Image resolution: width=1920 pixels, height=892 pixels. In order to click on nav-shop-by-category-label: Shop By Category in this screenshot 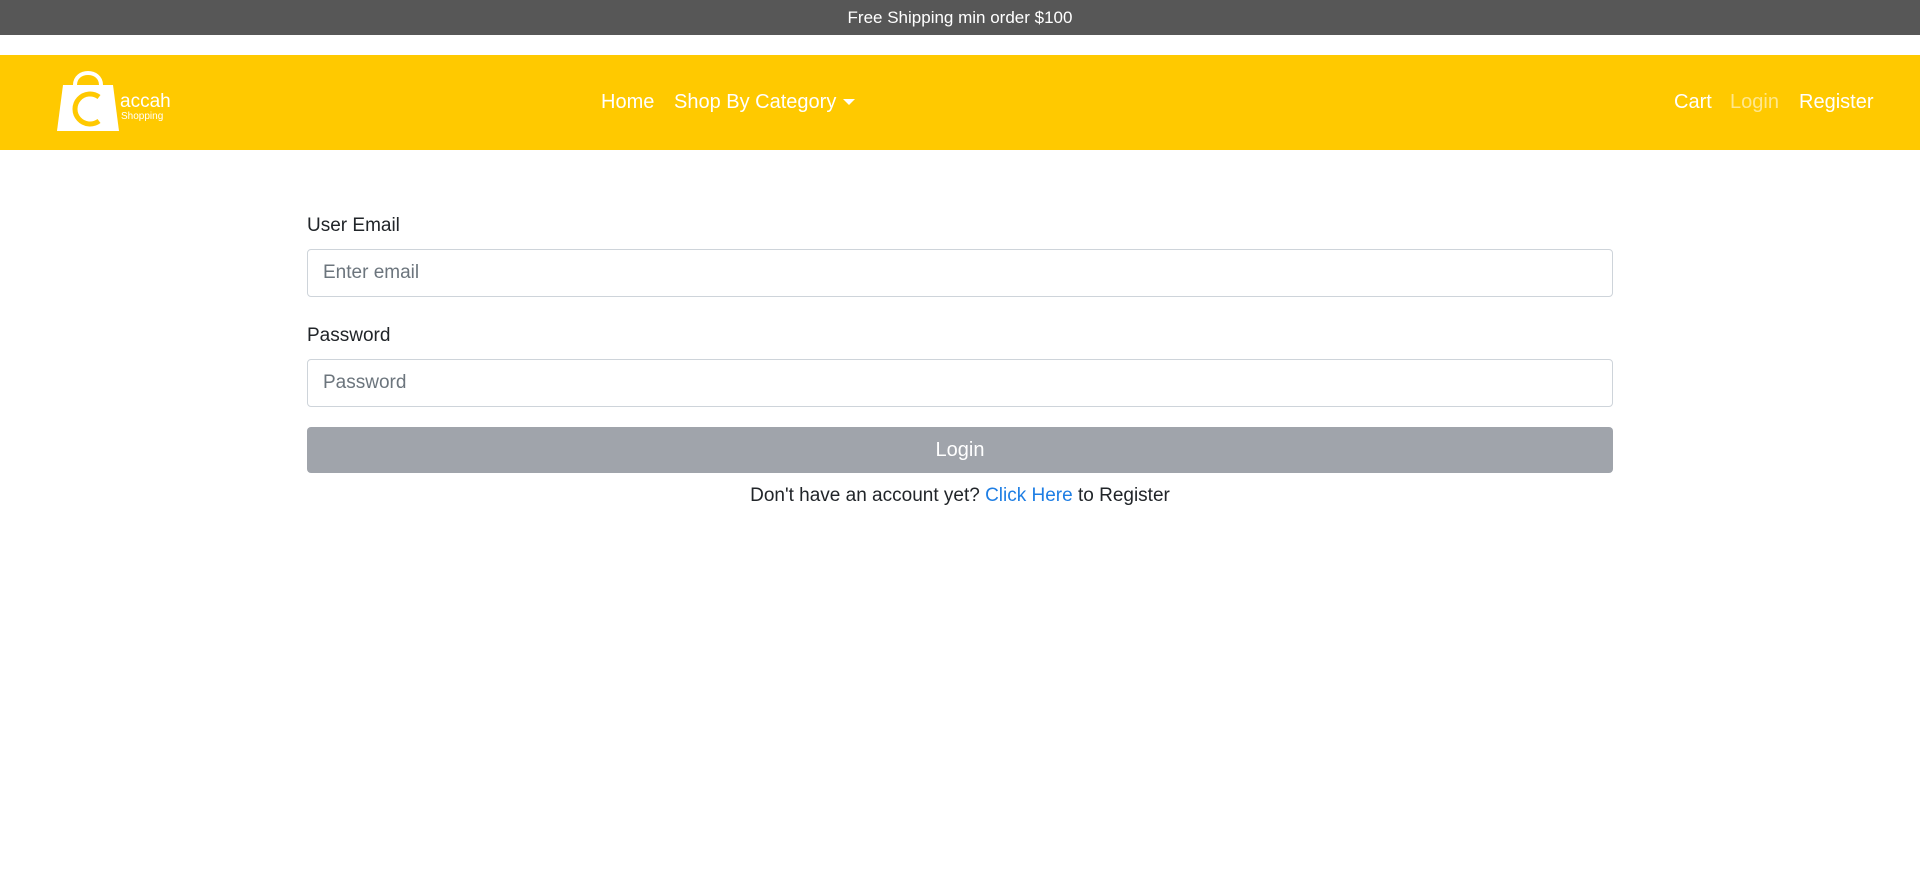, I will do `click(755, 102)`.